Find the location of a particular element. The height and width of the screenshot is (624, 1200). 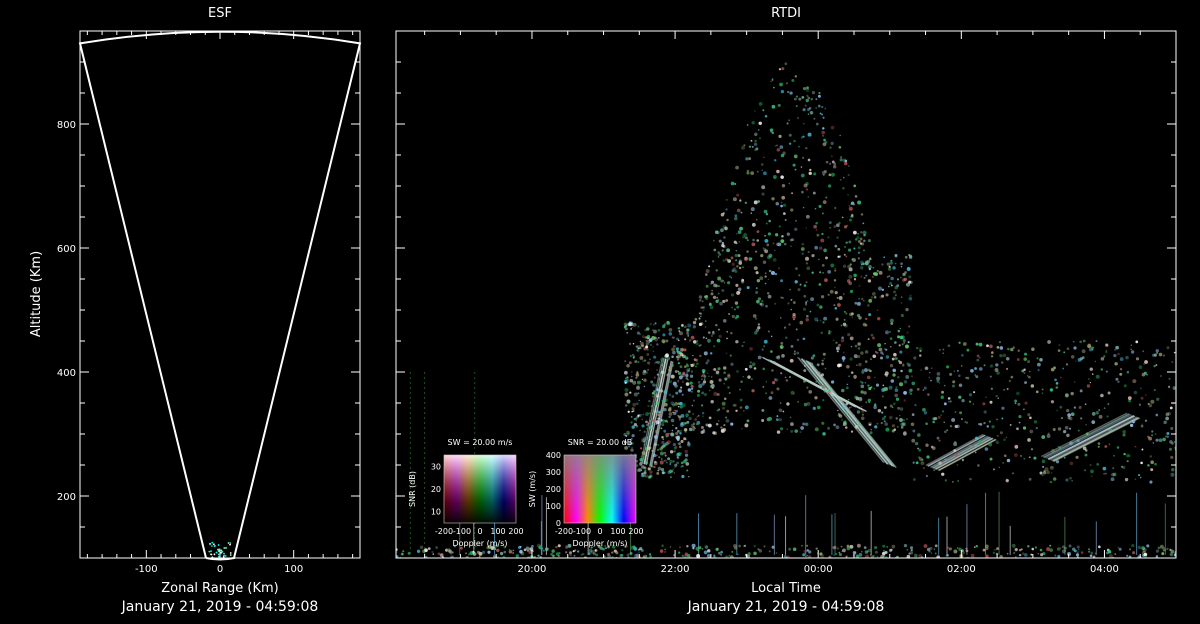

legend-2-xlabel: Doppler (m/s) is located at coordinates (599, 543).